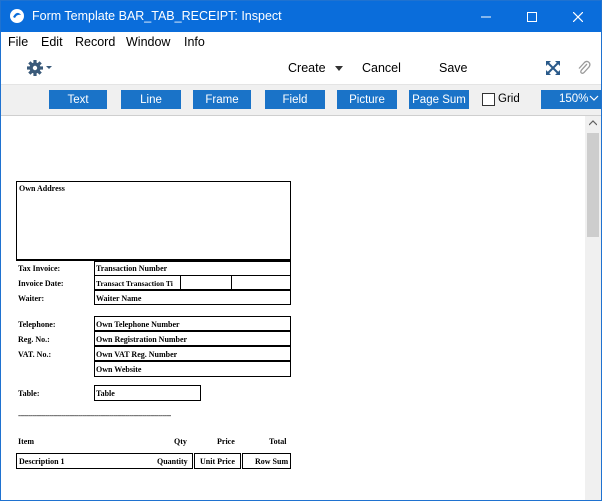 This screenshot has height=501, width=602. I want to click on waiter-name-field: Waiter Name, so click(118, 298).